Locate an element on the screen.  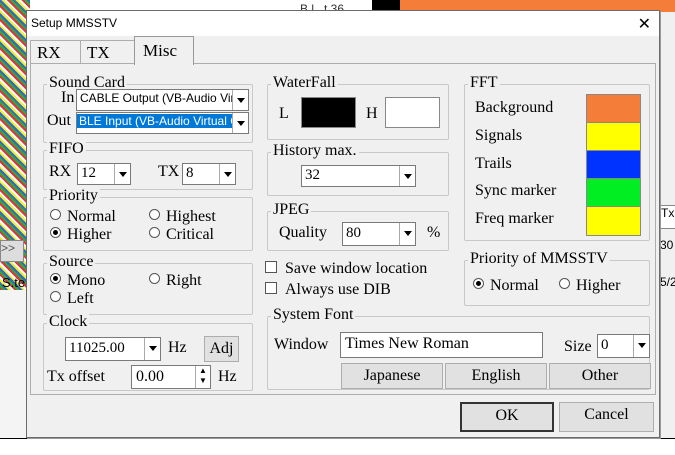
font-size-label: Size is located at coordinates (578, 346).